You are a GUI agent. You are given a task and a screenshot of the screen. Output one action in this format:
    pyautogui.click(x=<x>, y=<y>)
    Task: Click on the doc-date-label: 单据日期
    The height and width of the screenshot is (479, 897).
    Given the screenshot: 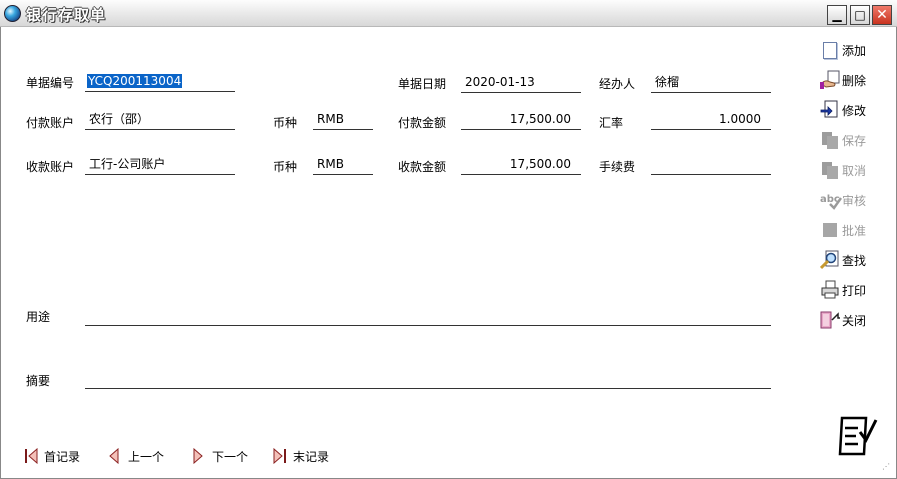 What is the action you would take?
    pyautogui.click(x=422, y=84)
    